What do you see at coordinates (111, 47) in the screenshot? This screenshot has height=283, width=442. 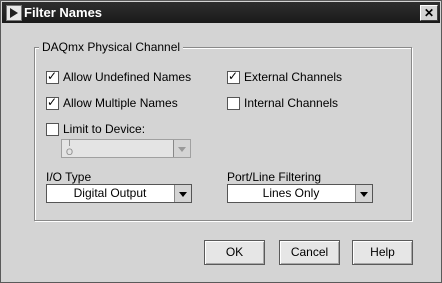 I see `group-title: DAQmx Physical Channel` at bounding box center [111, 47].